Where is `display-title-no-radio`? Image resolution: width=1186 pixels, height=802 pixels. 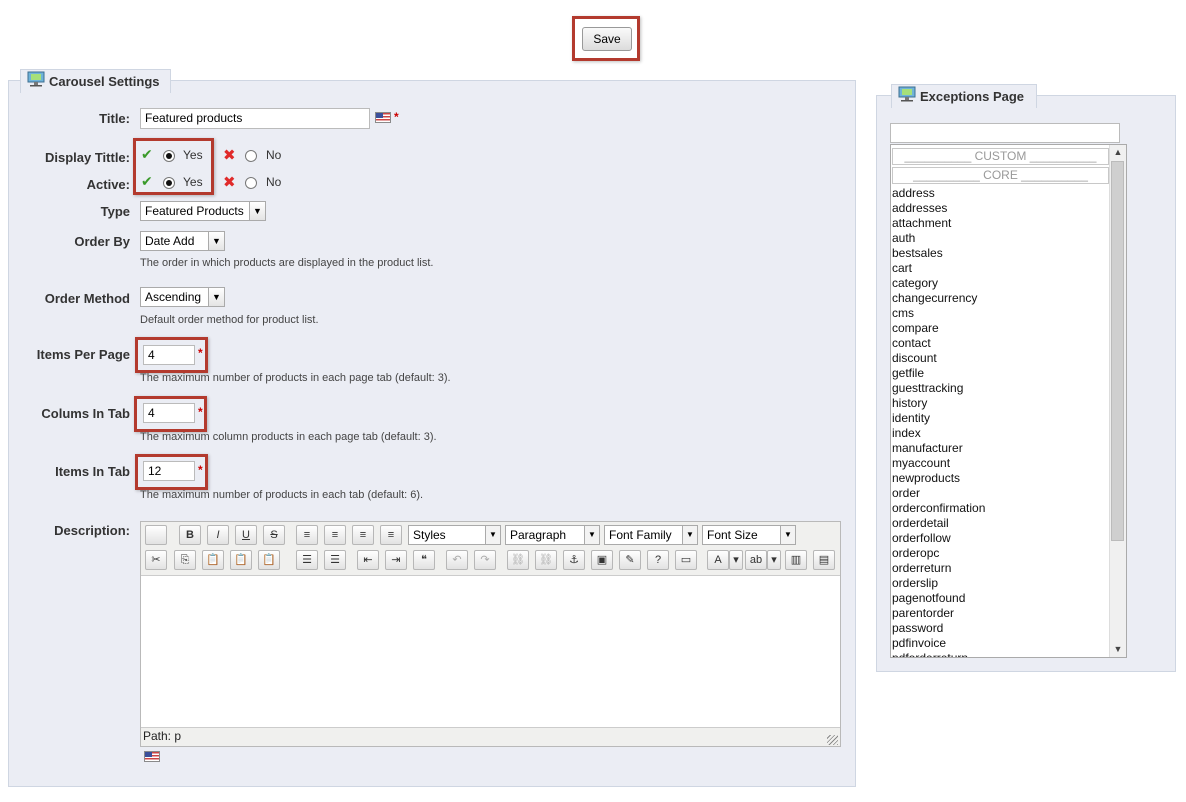 display-title-no-radio is located at coordinates (251, 156).